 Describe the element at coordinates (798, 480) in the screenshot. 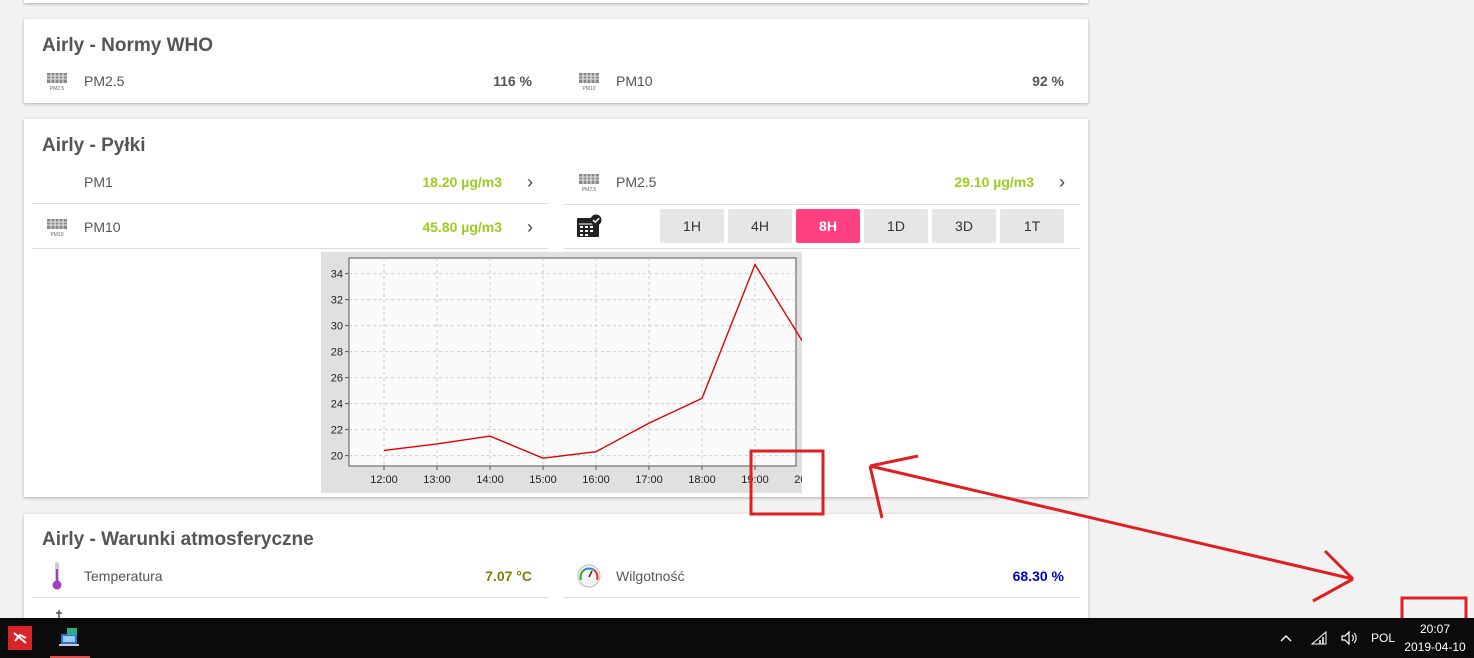

I see `x-tick-label: 20:00` at that location.